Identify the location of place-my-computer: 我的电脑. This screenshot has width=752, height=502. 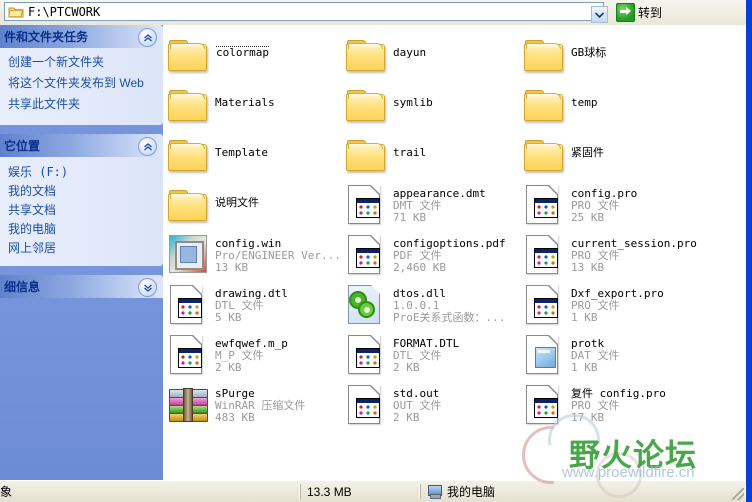
(81, 229).